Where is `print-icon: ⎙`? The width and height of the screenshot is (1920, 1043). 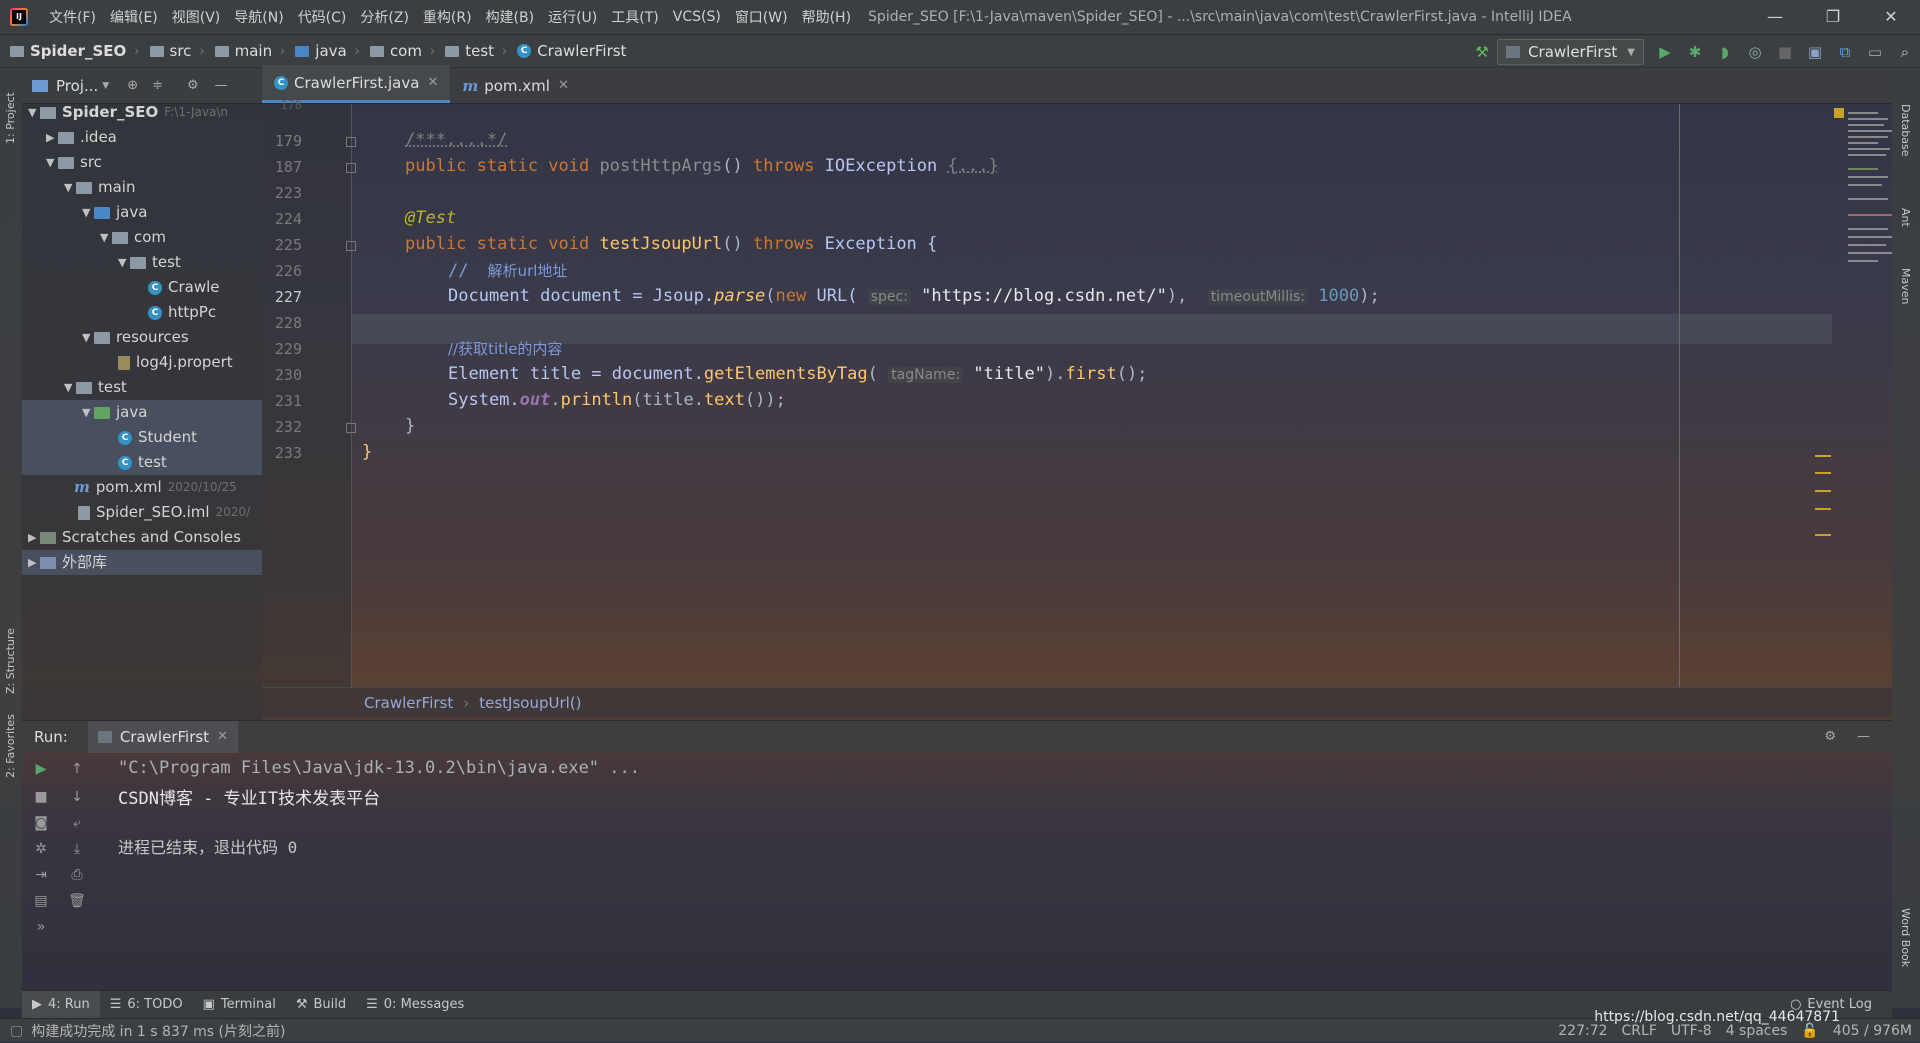 print-icon: ⎙ is located at coordinates (77, 875).